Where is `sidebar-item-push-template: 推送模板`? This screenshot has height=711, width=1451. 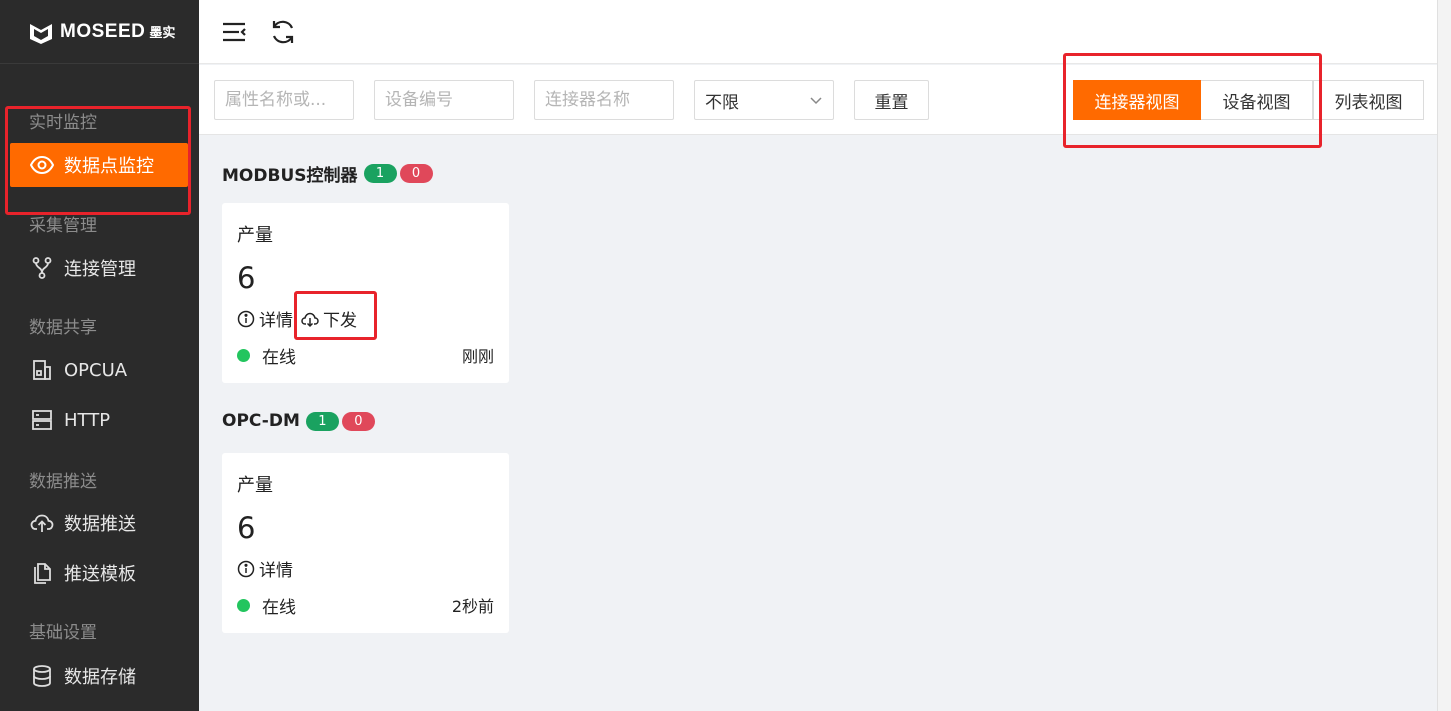 sidebar-item-push-template: 推送模板 is located at coordinates (99, 573).